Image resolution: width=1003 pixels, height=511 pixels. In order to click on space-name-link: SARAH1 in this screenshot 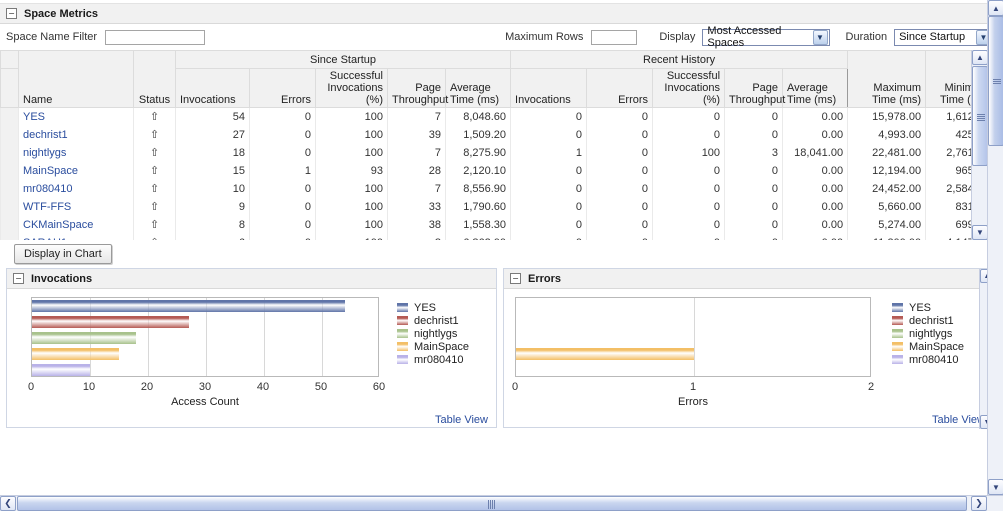, I will do `click(45, 238)`.